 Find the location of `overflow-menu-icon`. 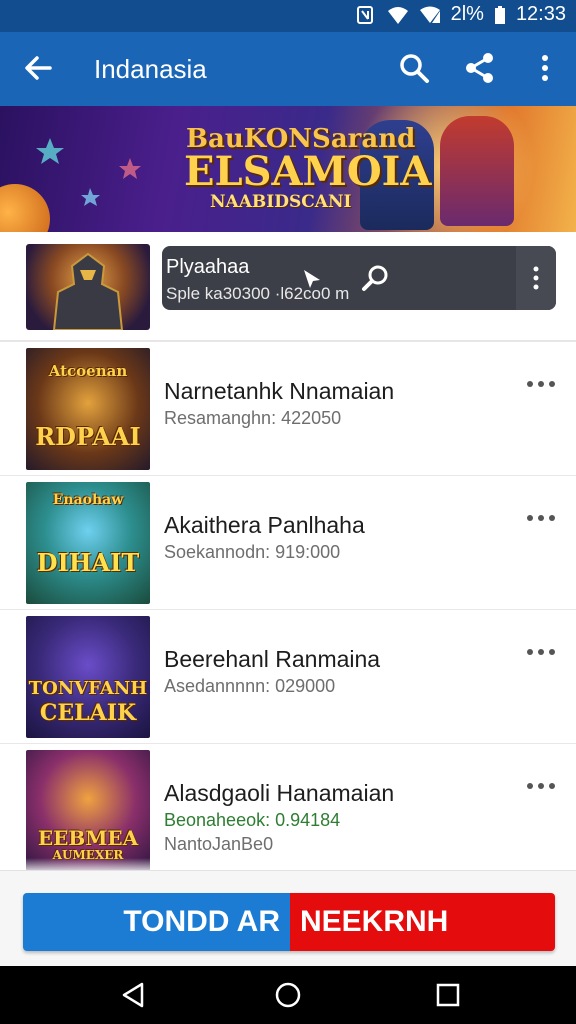

overflow-menu-icon is located at coordinates (545, 68).